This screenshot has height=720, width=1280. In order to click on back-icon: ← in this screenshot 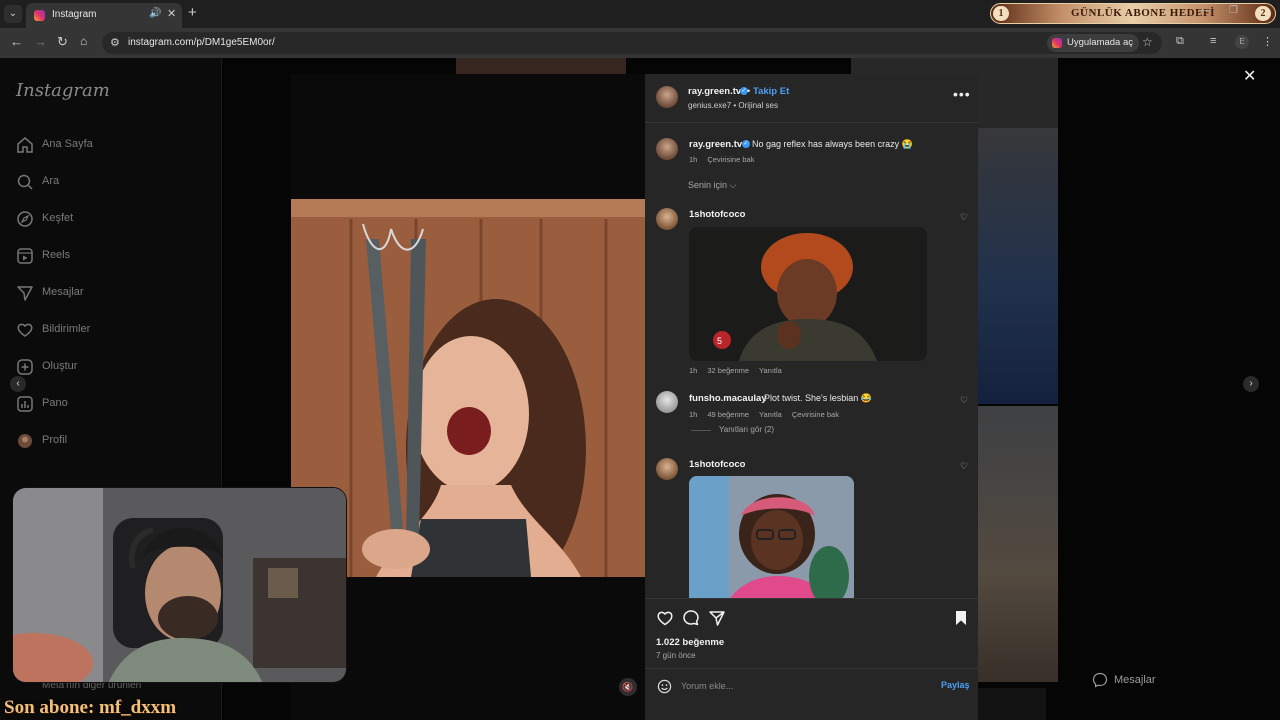, I will do `click(16, 41)`.